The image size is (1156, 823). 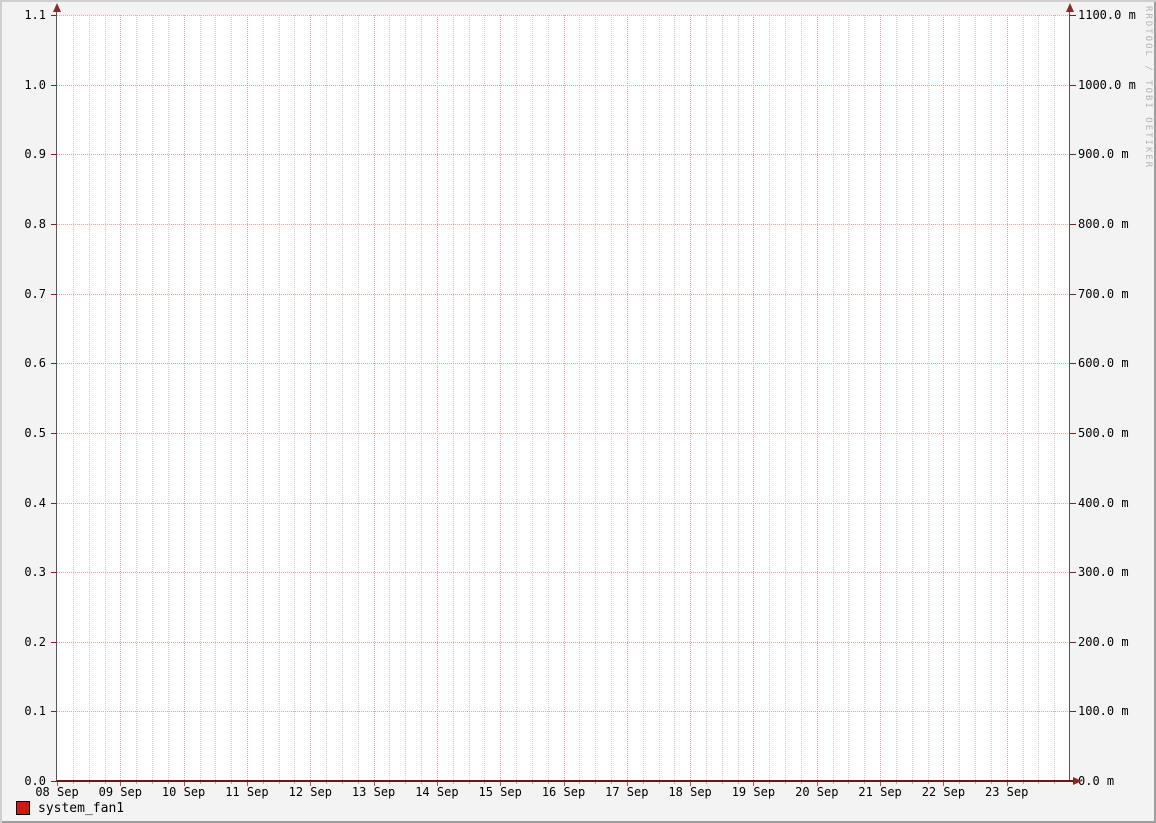 What do you see at coordinates (1107, 15) in the screenshot?
I see `right-axis-tick-label: 1100.0 m` at bounding box center [1107, 15].